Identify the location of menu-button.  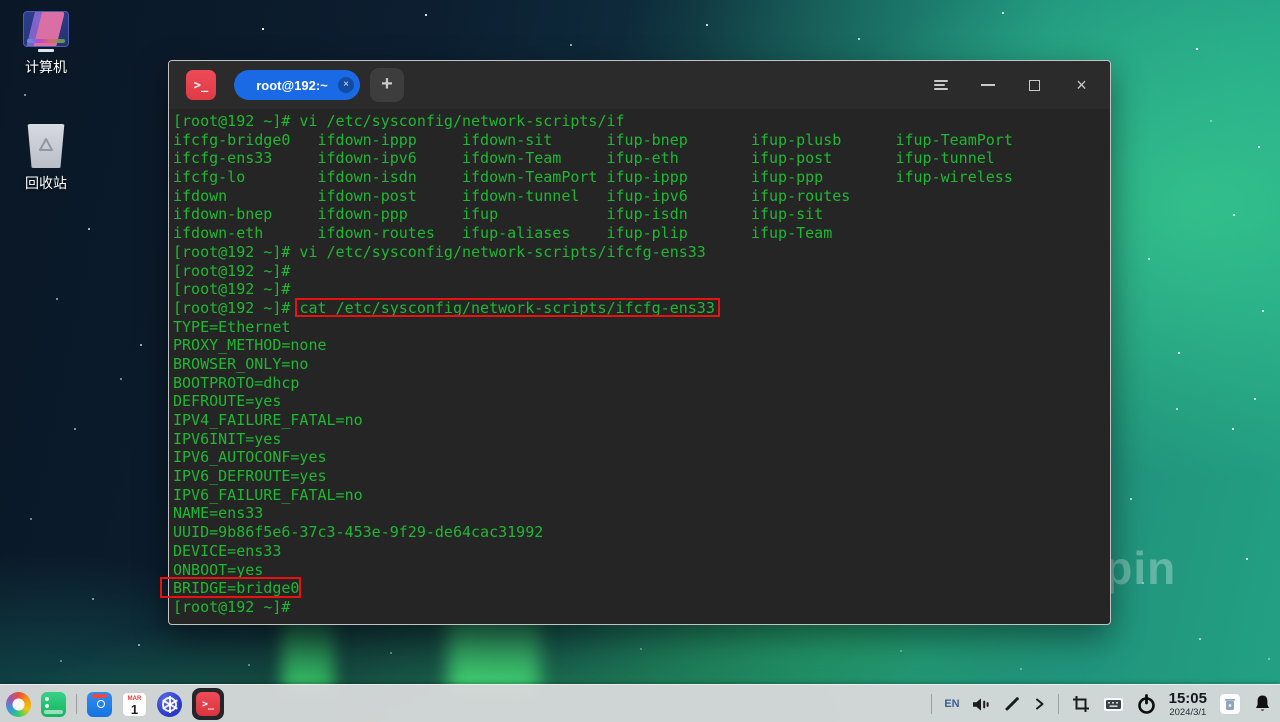
(940, 85).